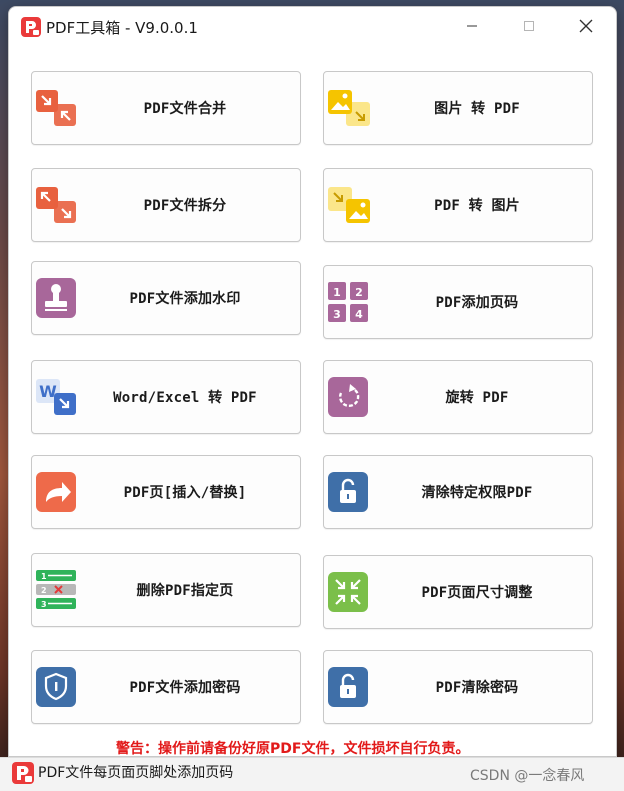  I want to click on tool-add-watermark: PDF文件添加水印, so click(166, 298).